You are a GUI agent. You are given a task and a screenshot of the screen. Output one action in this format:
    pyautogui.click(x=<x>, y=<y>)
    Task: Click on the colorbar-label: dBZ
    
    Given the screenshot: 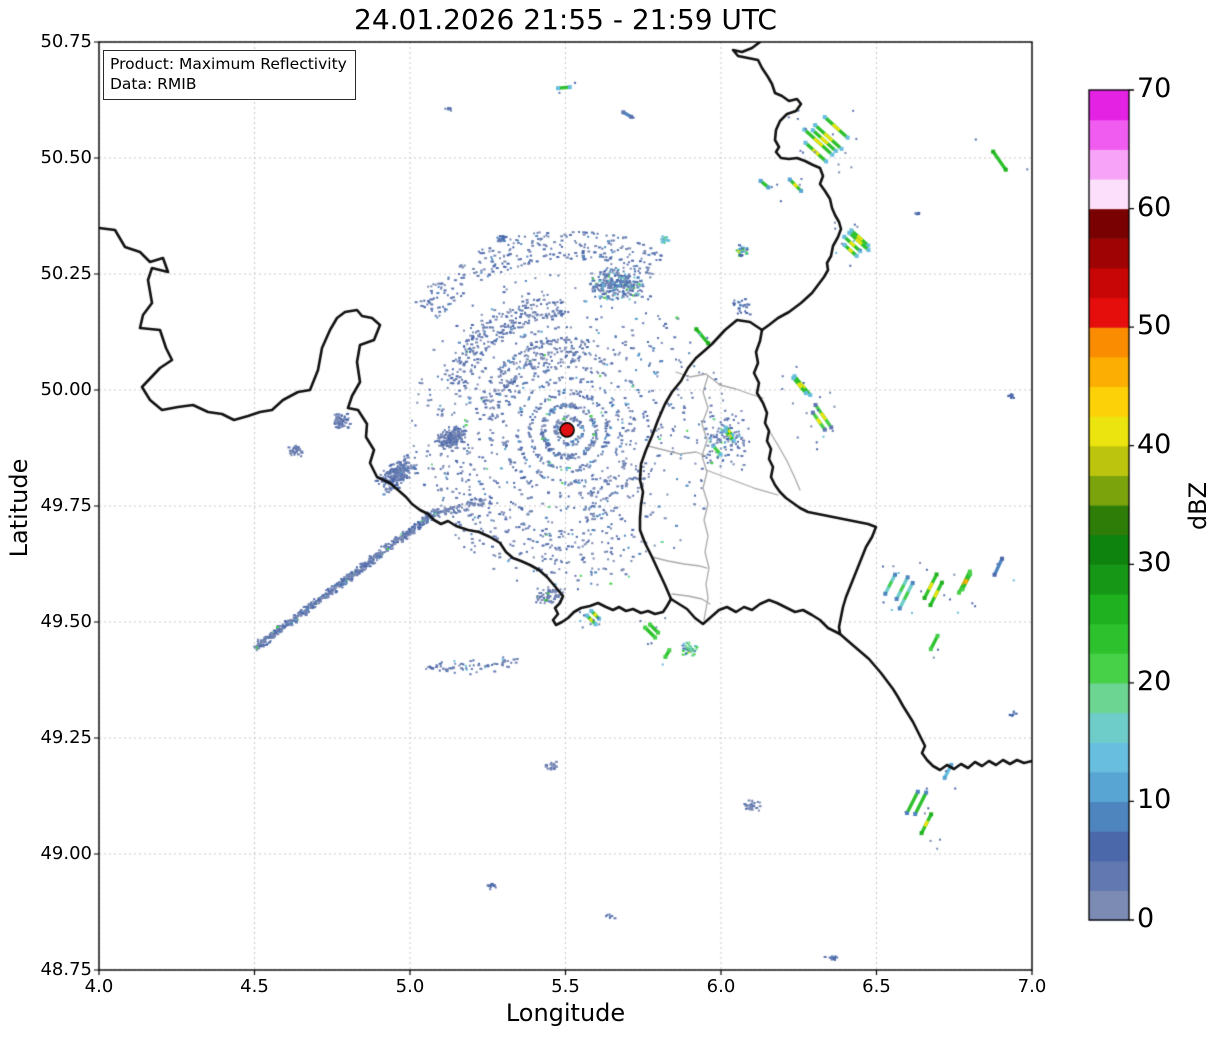 What is the action you would take?
    pyautogui.click(x=1198, y=506)
    